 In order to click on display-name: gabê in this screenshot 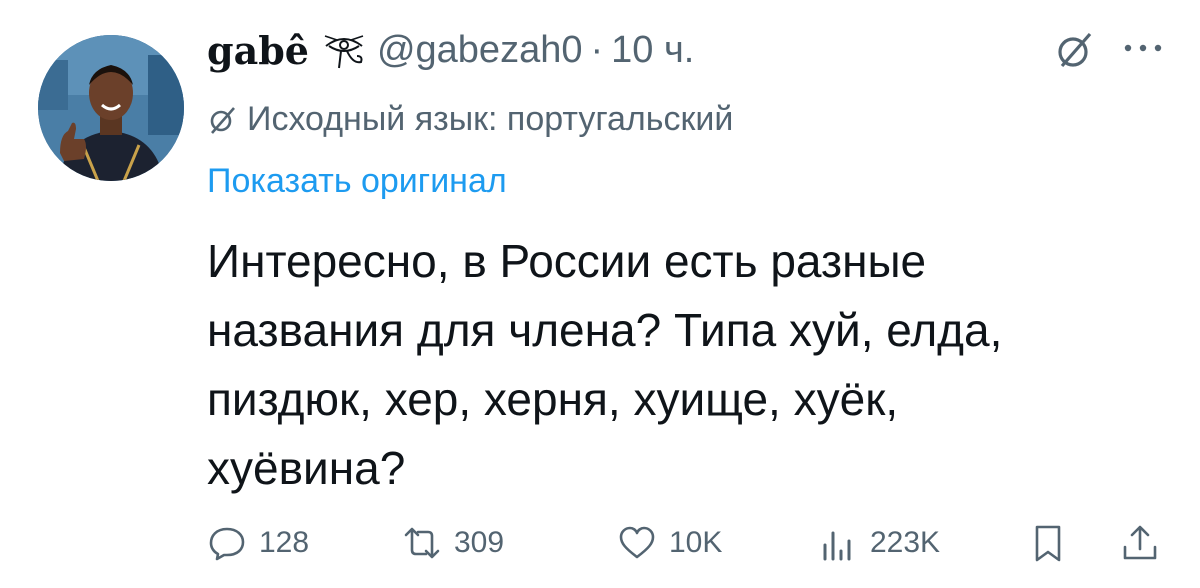, I will do `click(258, 50)`.